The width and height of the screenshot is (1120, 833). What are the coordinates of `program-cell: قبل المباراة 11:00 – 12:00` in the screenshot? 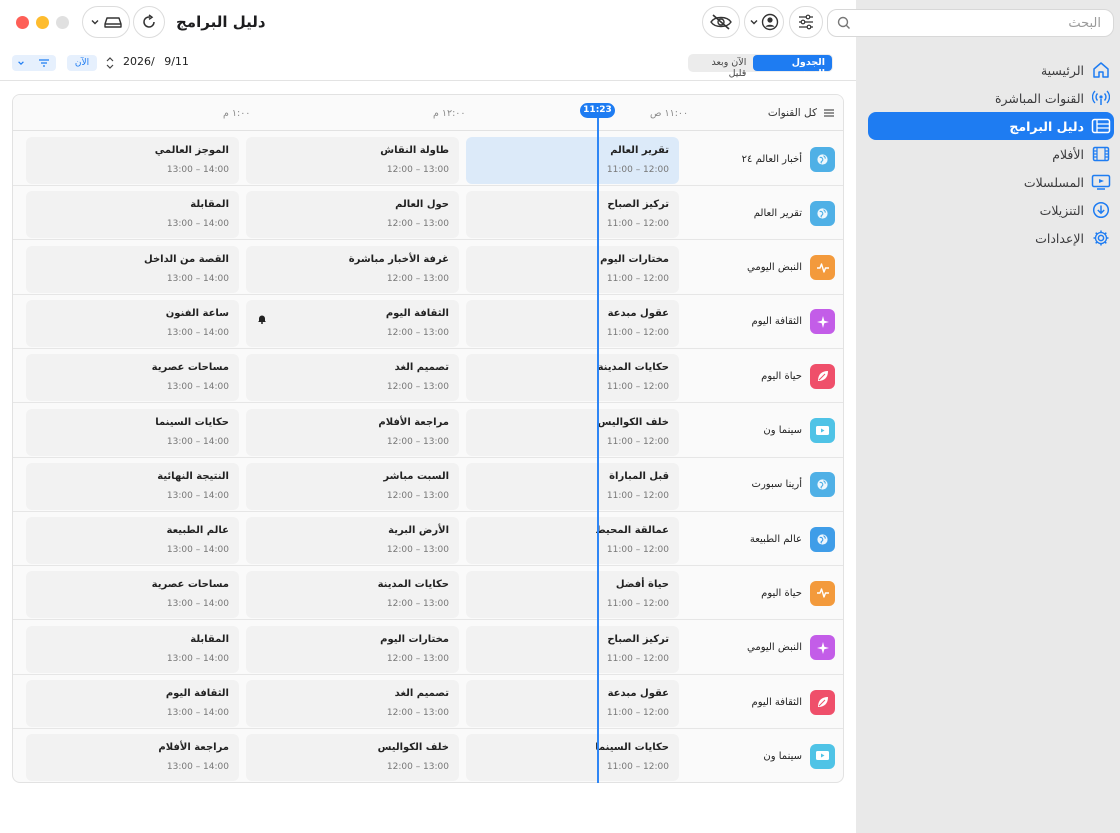 It's located at (572, 486).